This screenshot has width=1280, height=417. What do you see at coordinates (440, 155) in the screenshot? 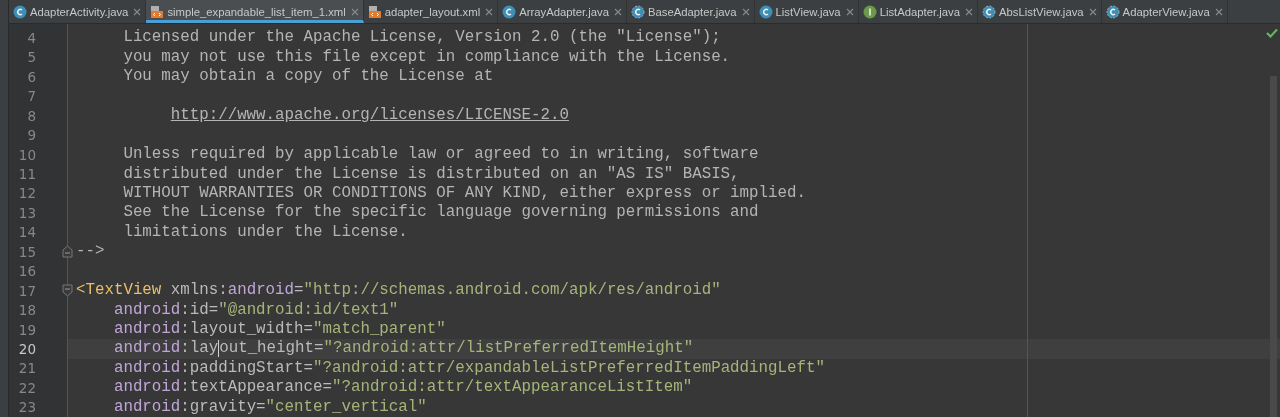
I see `code-line: Unless required by applicable law or agreed to in writing, software` at bounding box center [440, 155].